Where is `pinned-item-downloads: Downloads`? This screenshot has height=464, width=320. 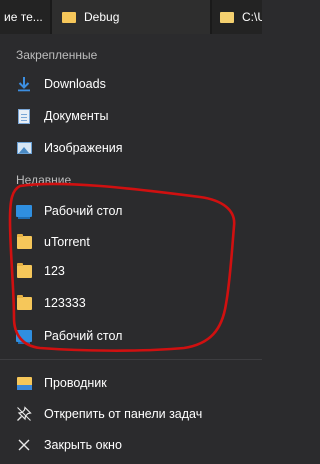
pinned-item-downloads: Downloads is located at coordinates (131, 84).